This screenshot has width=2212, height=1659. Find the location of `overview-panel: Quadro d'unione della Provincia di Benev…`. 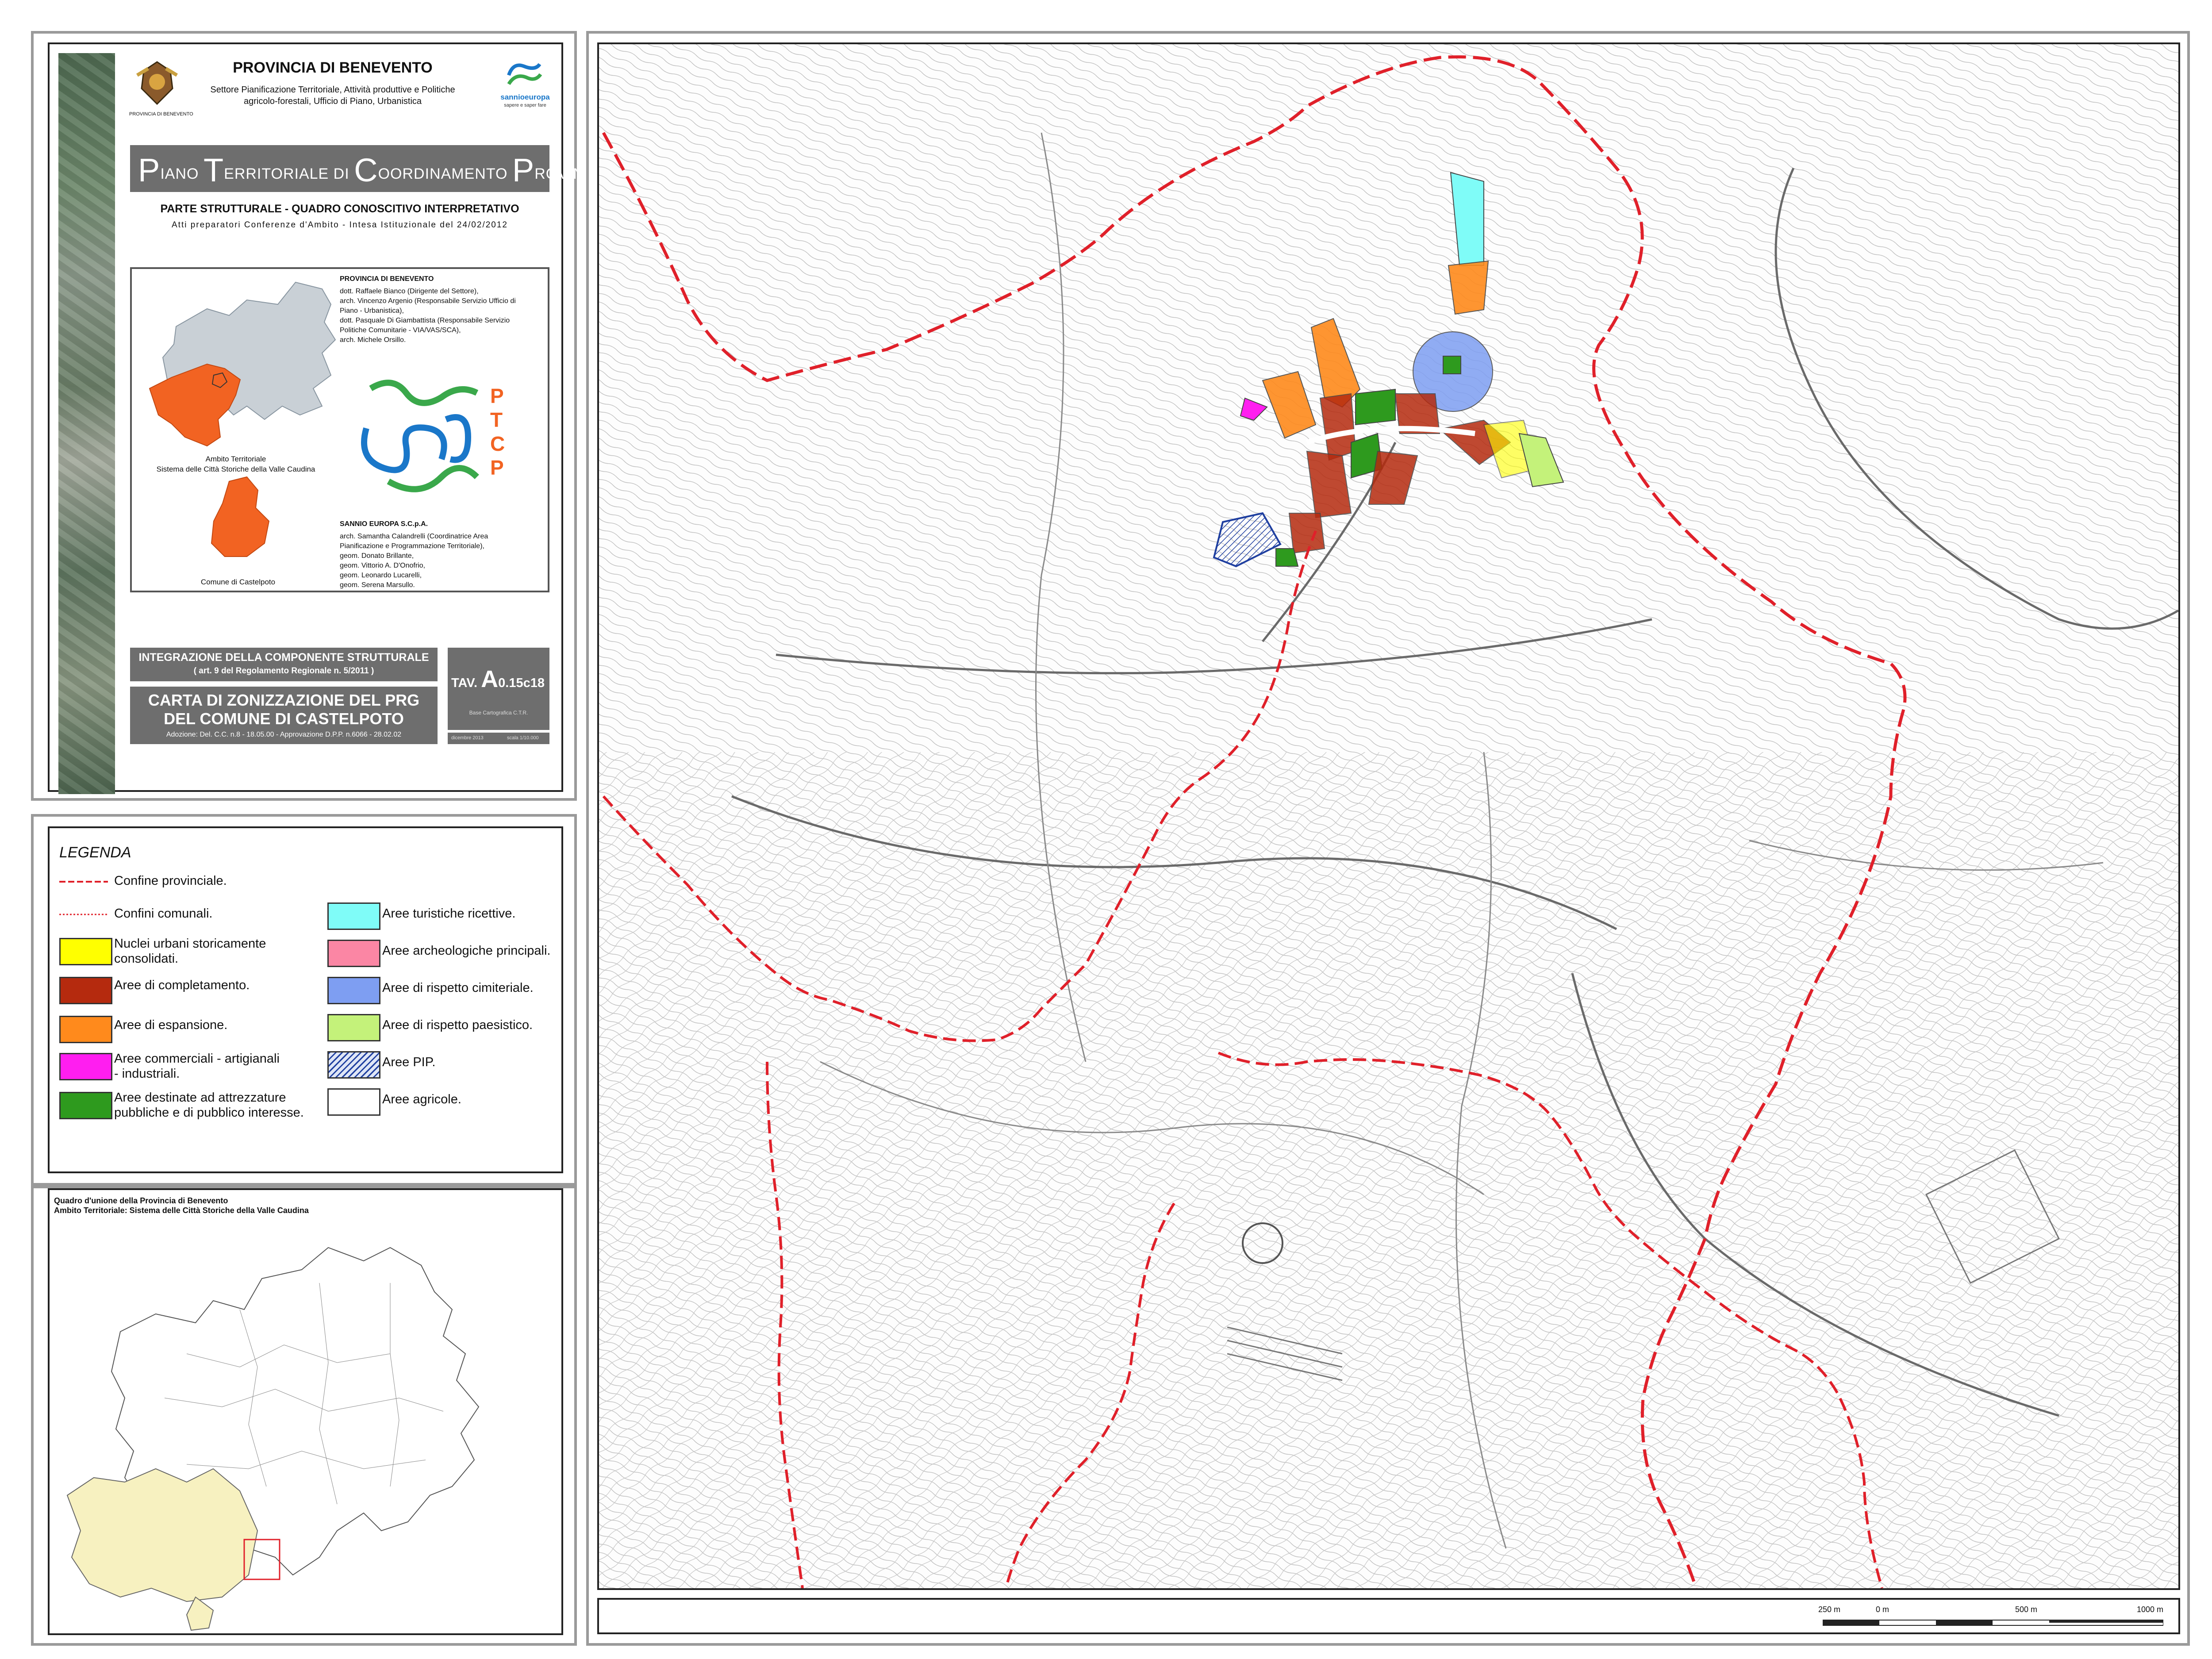

overview-panel: Quadro d'unione della Provincia di Benev… is located at coordinates (305, 1412).